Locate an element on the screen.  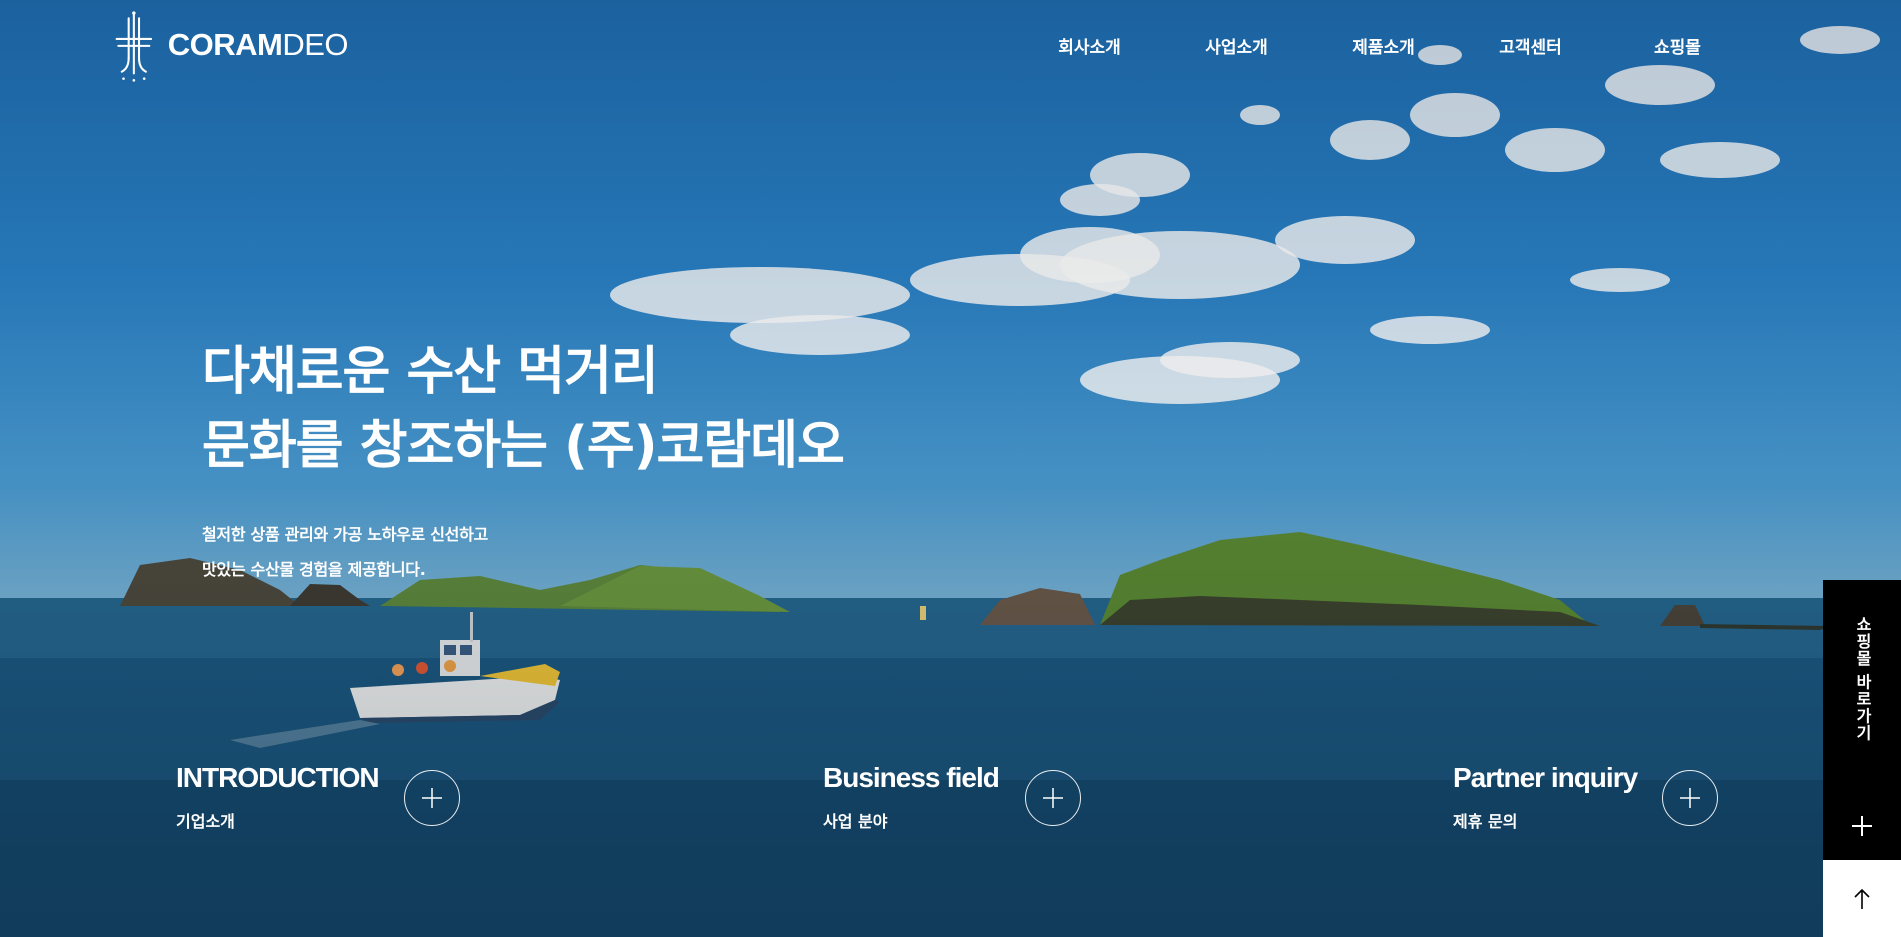
nav-item-company: 회사소개 is located at coordinates (1089, 45).